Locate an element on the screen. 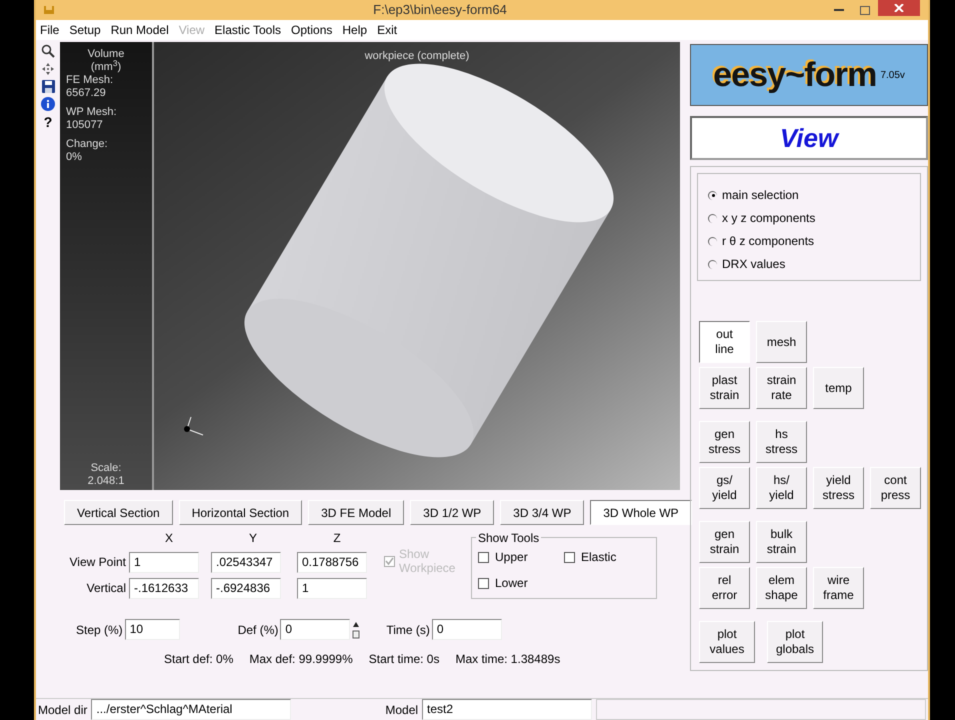 The width and height of the screenshot is (955, 720). status-label: Model is located at coordinates (401, 710).